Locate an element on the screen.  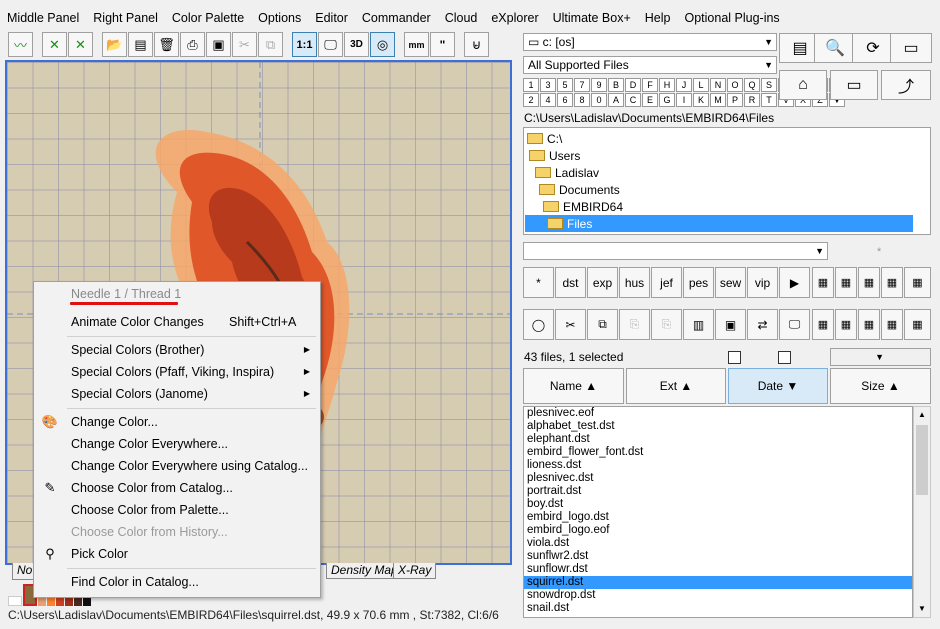
new-folder-icon: ⌂ is located at coordinates (803, 85).